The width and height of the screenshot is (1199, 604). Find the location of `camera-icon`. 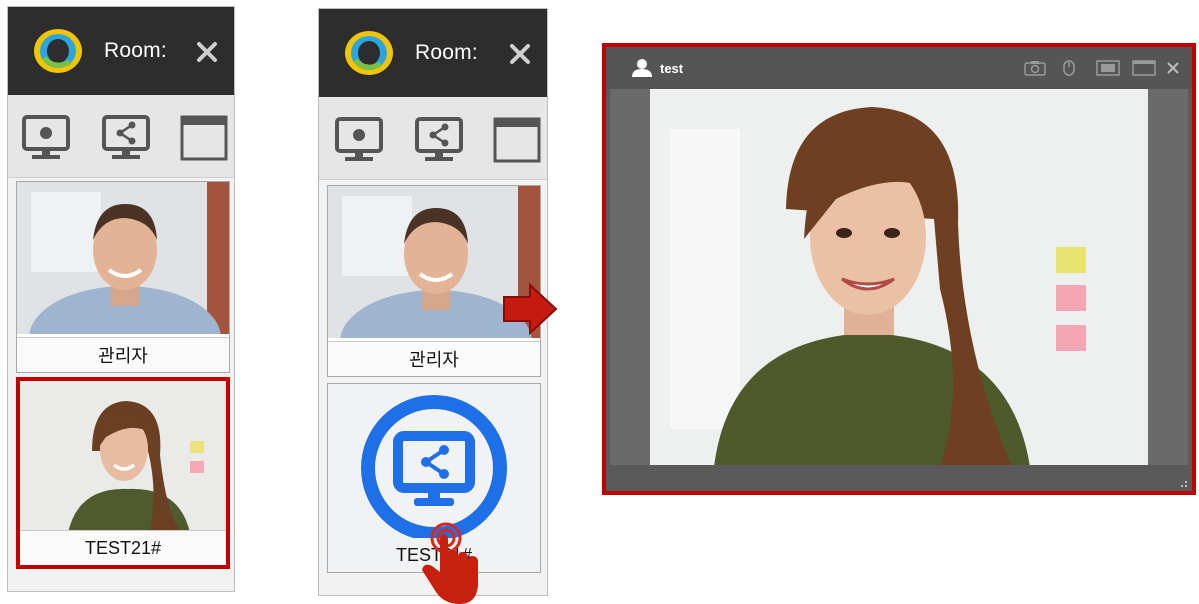

camera-icon is located at coordinates (1035, 68).